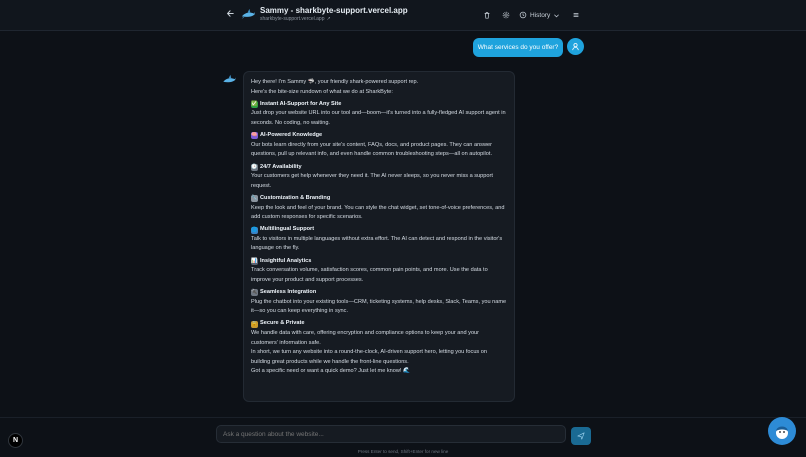  What do you see at coordinates (254, 199) in the screenshot?
I see `wrench-emoji-icon: 🔧` at bounding box center [254, 199].